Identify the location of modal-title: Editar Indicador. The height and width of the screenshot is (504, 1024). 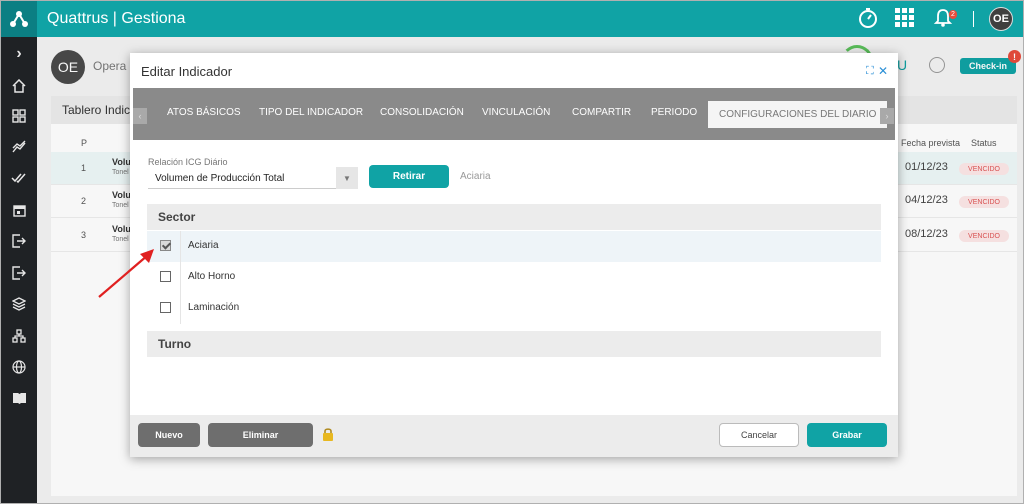
(187, 71).